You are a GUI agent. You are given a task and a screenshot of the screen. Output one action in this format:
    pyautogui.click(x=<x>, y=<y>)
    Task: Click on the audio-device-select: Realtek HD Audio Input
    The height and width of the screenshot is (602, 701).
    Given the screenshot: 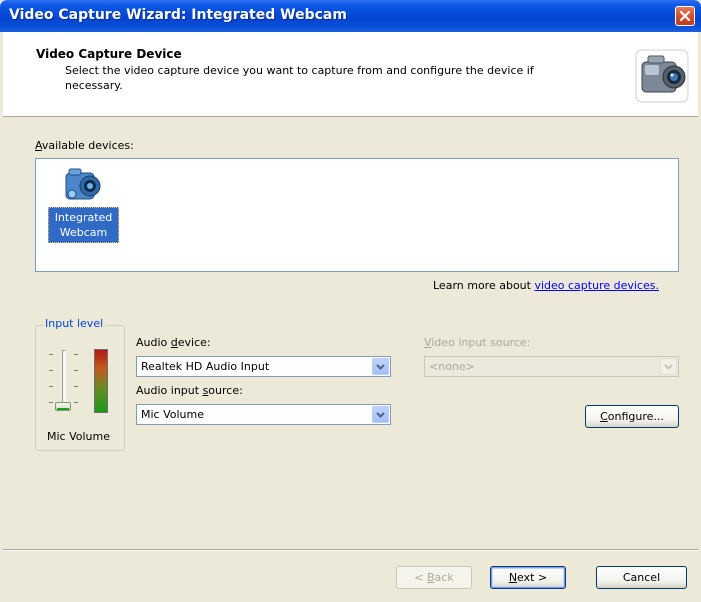 What is the action you would take?
    pyautogui.click(x=263, y=366)
    